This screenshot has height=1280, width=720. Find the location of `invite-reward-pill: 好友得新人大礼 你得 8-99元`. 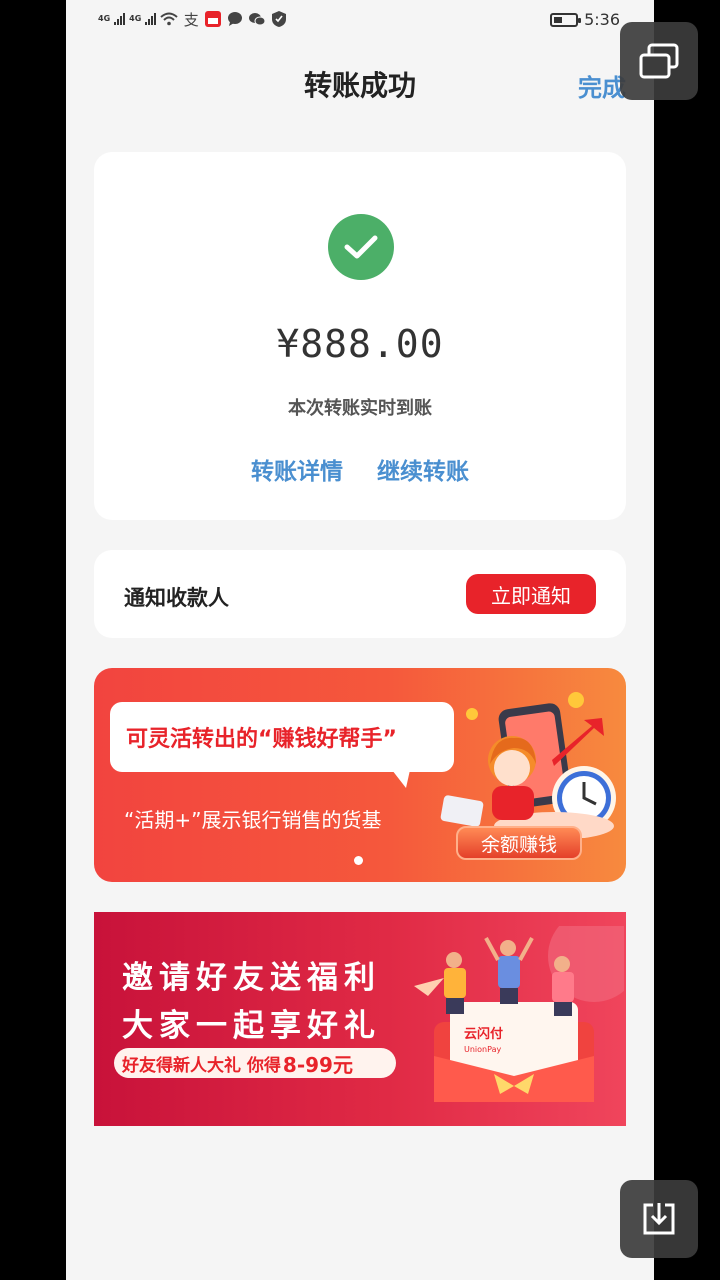

invite-reward-pill: 好友得新人大礼 你得 8-99元 is located at coordinates (255, 1063).